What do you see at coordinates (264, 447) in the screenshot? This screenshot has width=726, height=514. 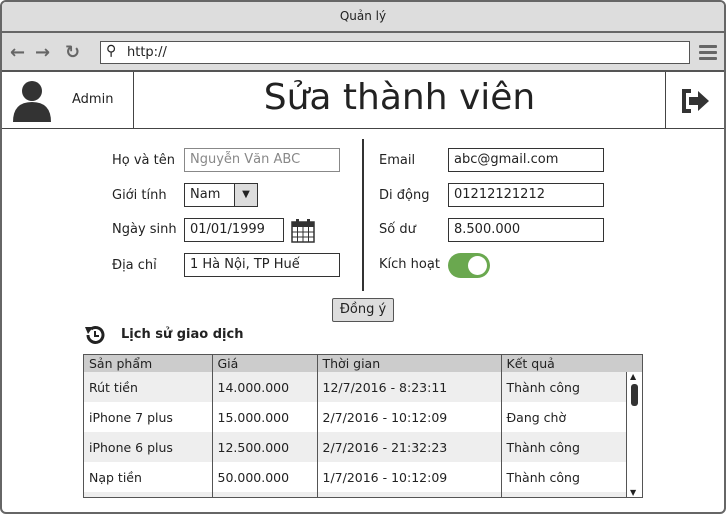 I see `cell: 12.500.000` at bounding box center [264, 447].